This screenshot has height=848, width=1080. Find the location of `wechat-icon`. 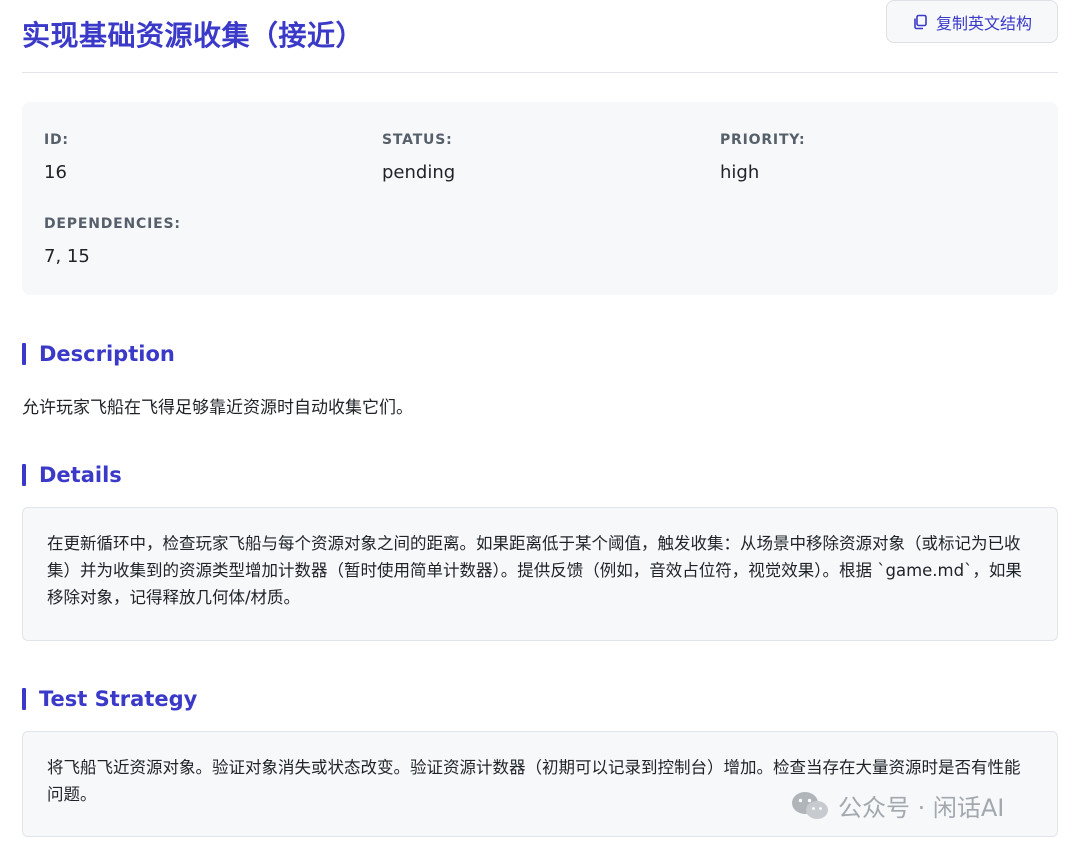

wechat-icon is located at coordinates (810, 806).